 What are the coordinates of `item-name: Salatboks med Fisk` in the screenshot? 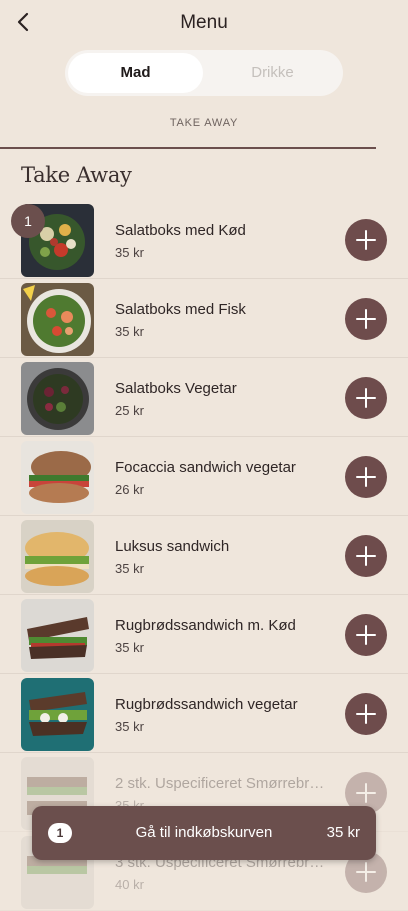 It's located at (180, 309).